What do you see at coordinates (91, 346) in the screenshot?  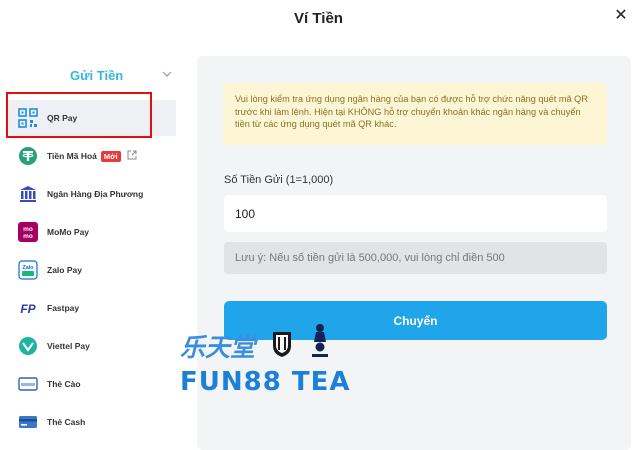 I see `sidebar-item-viettelpay: Viettel Pay` at bounding box center [91, 346].